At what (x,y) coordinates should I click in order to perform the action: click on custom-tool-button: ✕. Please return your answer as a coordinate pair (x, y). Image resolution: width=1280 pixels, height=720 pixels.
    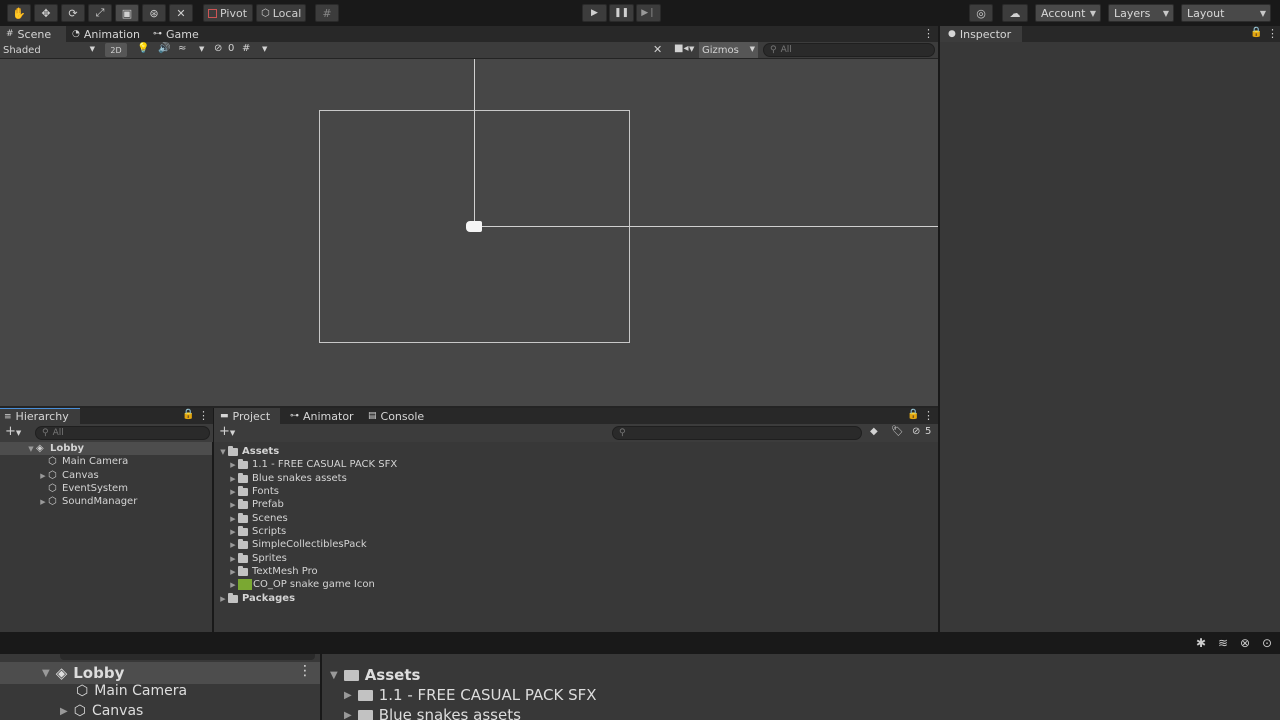
    Looking at the image, I should click on (181, 13).